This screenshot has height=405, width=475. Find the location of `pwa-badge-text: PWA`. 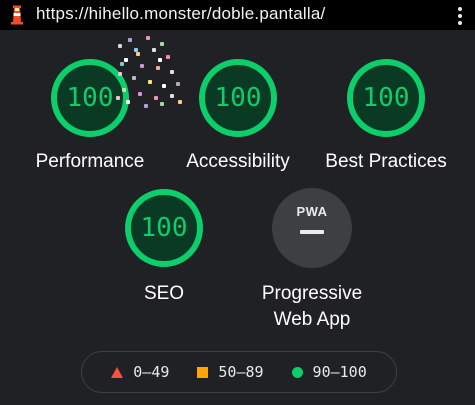

pwa-badge-text: PWA is located at coordinates (312, 211).